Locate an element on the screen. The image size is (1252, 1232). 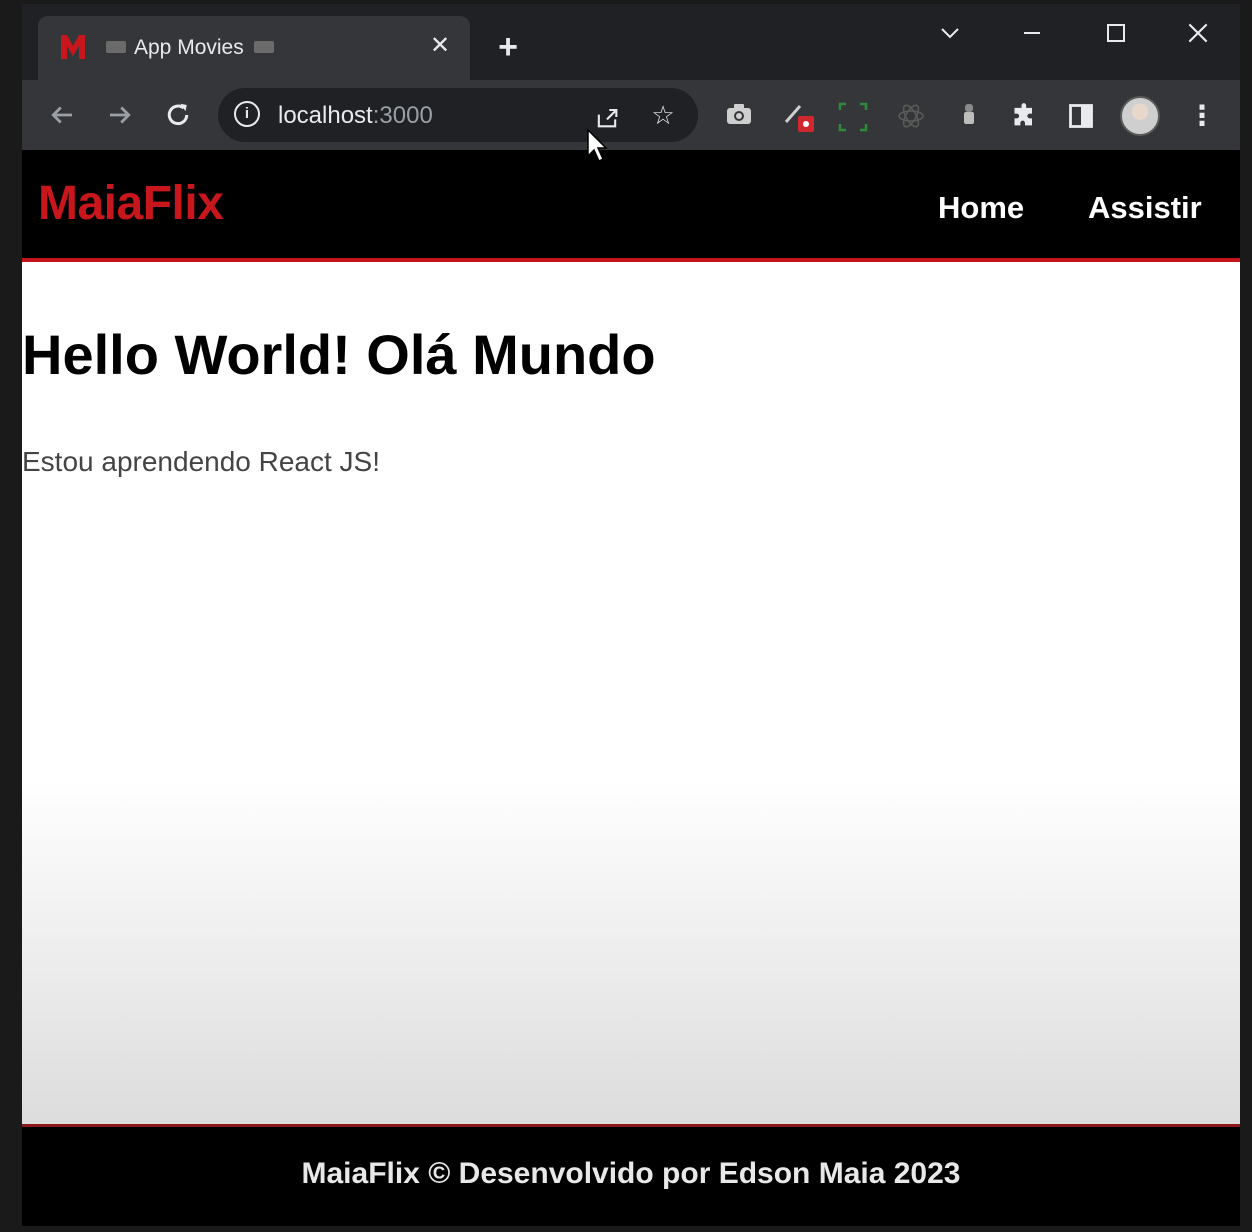
minimize-icon is located at coordinates (1032, 32).